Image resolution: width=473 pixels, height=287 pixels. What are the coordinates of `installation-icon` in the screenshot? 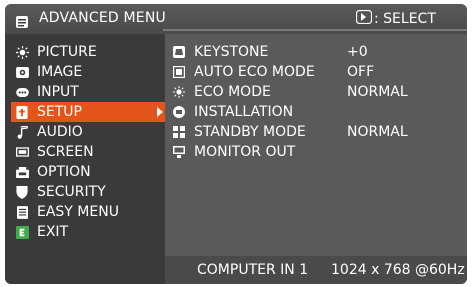 It's located at (179, 112).